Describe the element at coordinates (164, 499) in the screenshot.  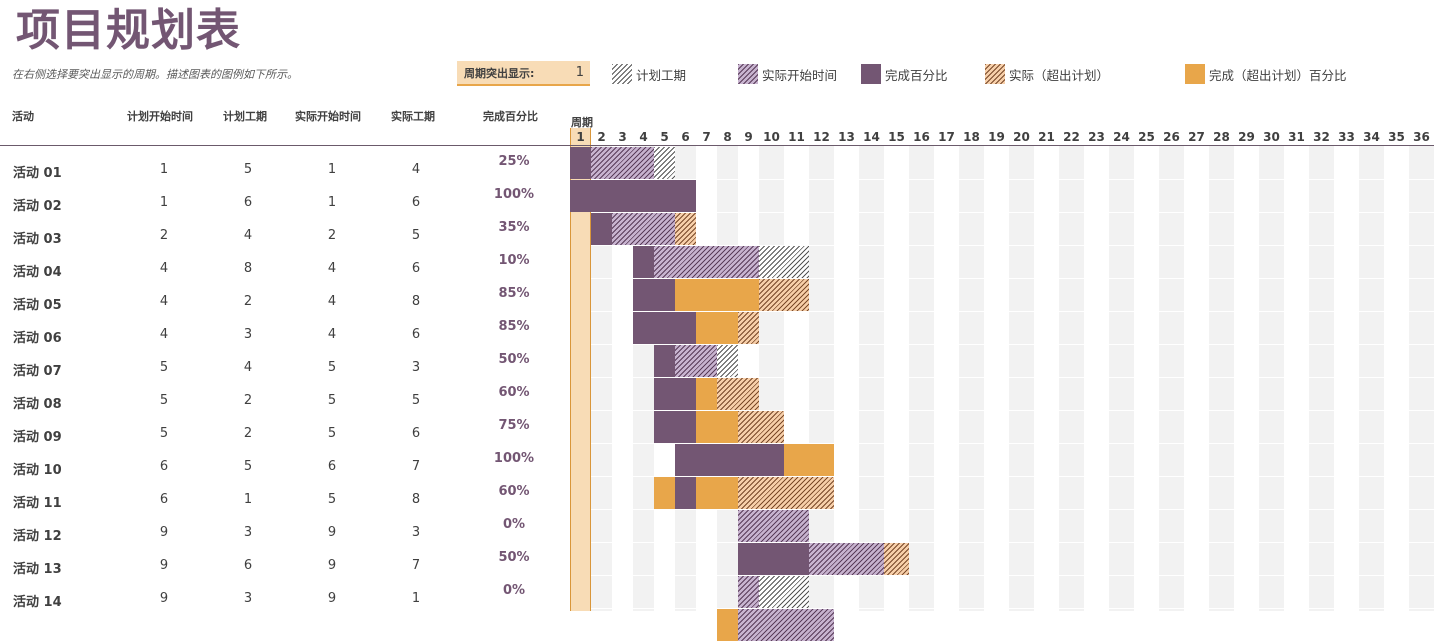
I see `plan-start-cell: 6` at that location.